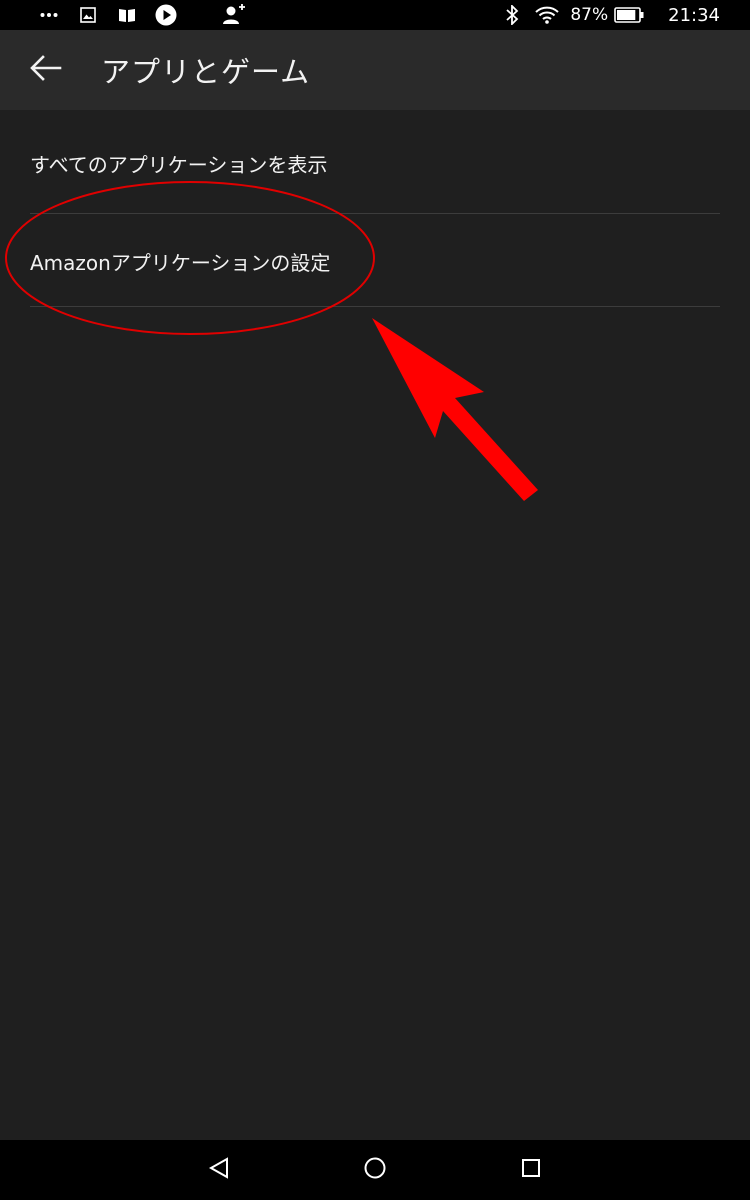 This screenshot has width=750, height=1200. I want to click on nav-recents-button, so click(531, 1170).